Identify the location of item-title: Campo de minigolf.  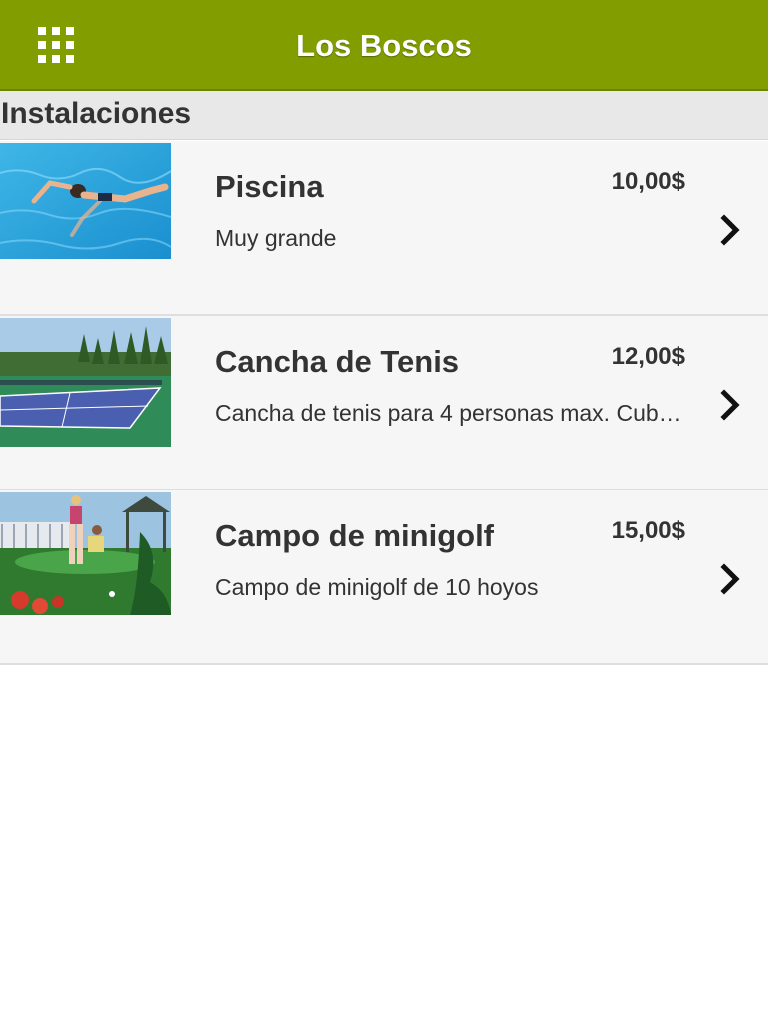
(354, 535).